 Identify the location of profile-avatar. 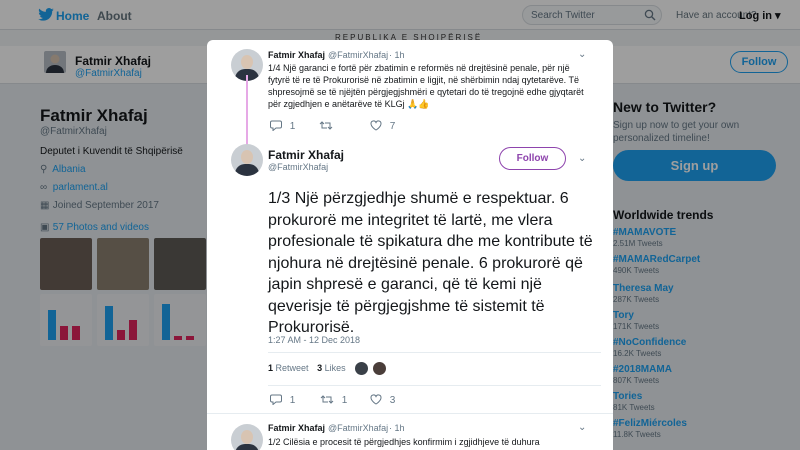
(55, 62).